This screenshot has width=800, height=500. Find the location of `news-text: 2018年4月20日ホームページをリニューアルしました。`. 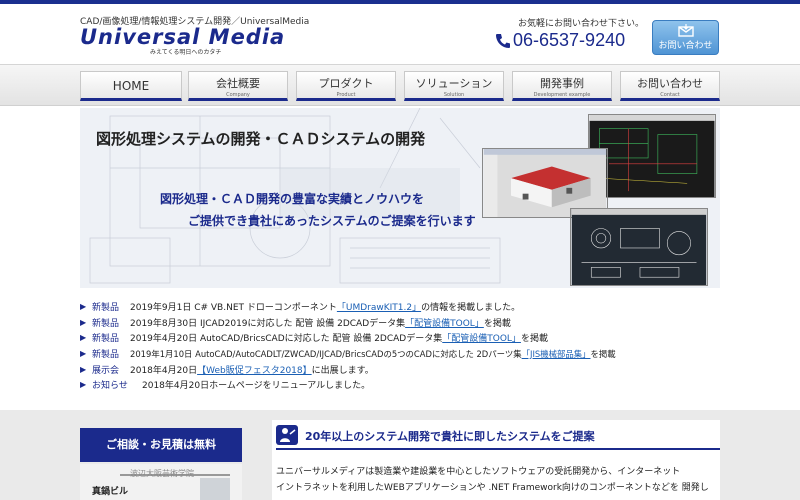

news-text: 2018年4月20日ホームページをリニューアルしました。 is located at coordinates (256, 386).